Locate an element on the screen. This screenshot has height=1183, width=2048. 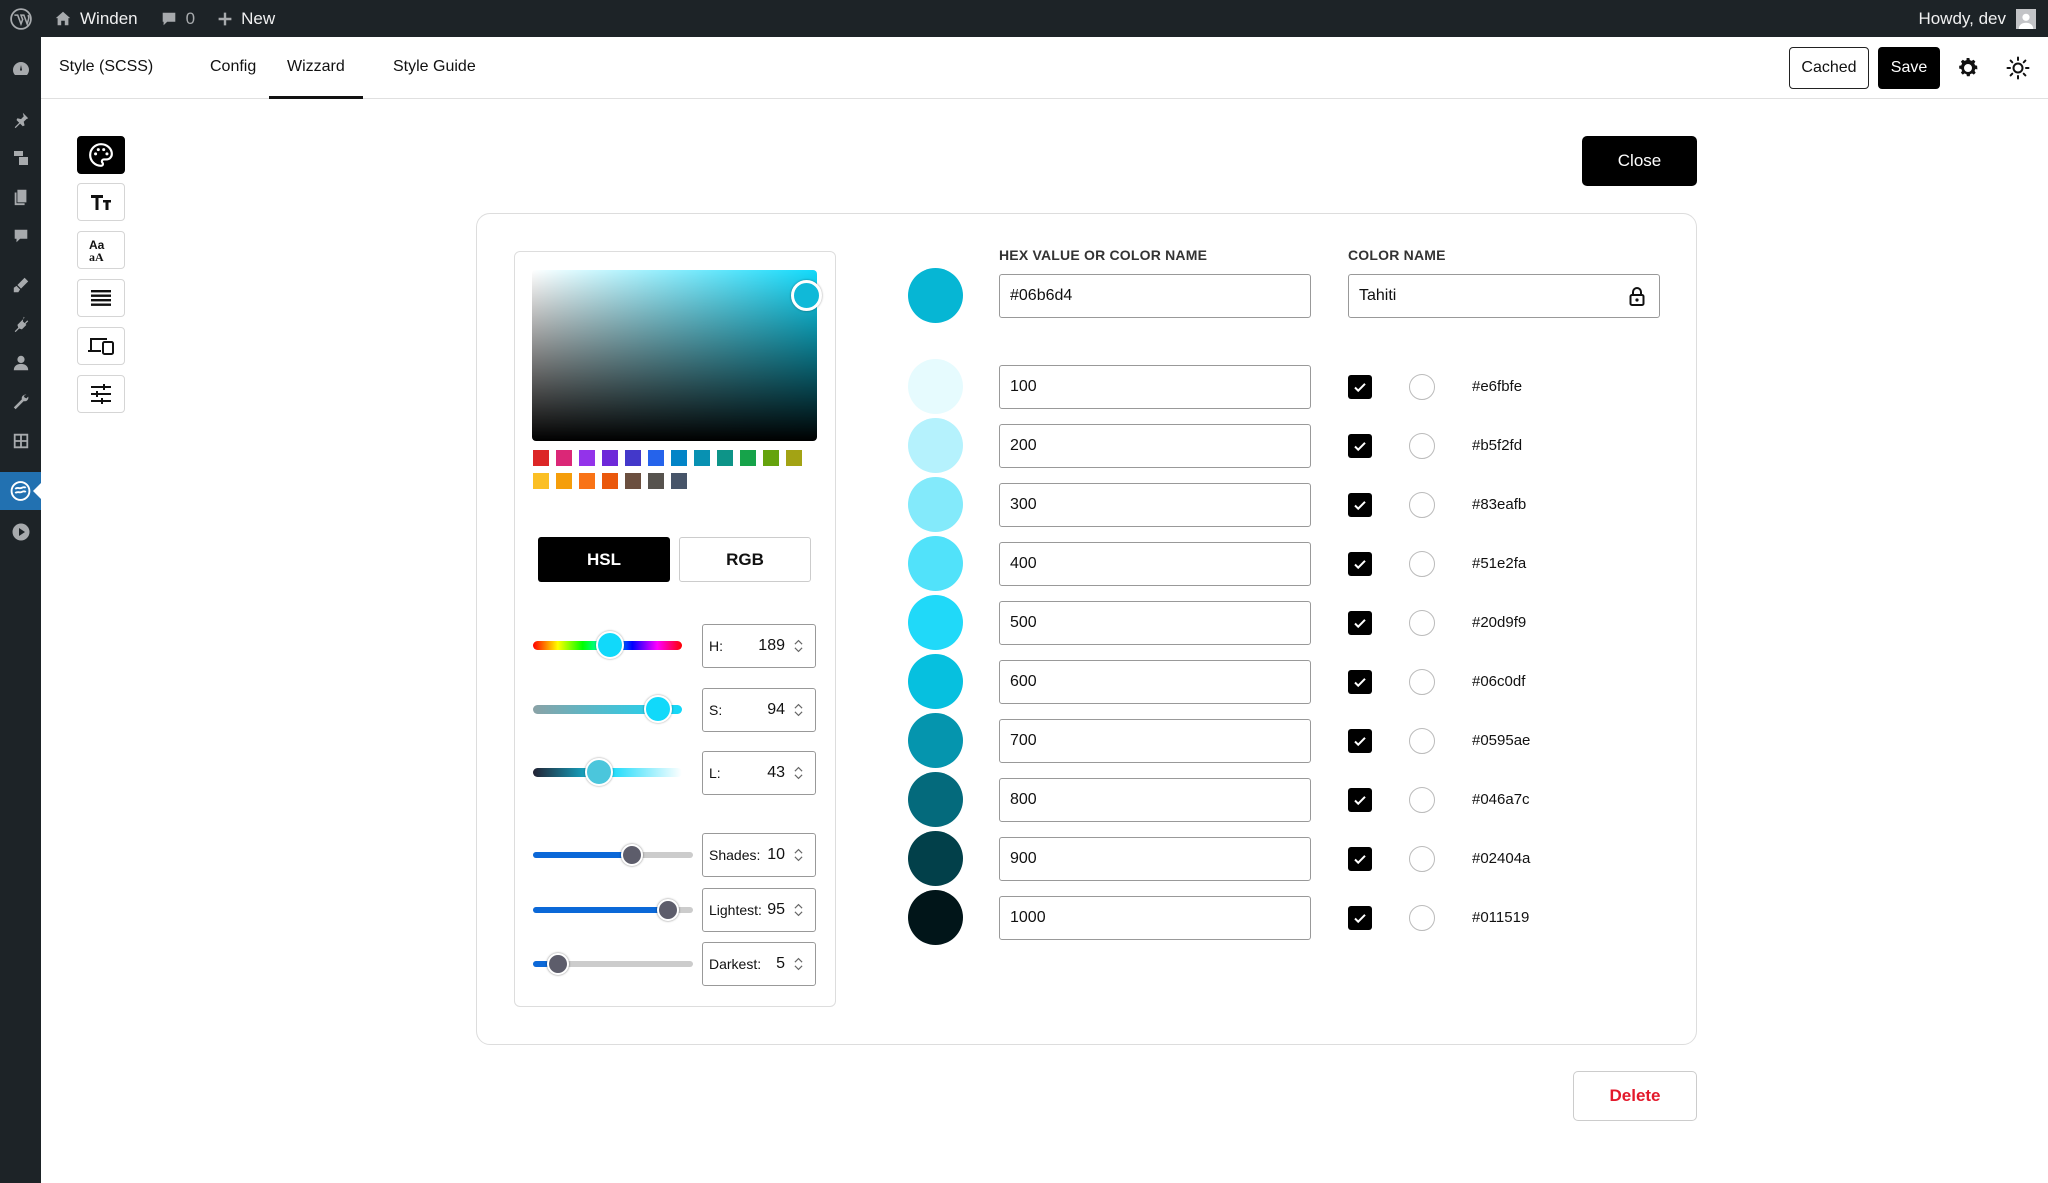
user-menu: Howdy, dev is located at coordinates (1977, 18).